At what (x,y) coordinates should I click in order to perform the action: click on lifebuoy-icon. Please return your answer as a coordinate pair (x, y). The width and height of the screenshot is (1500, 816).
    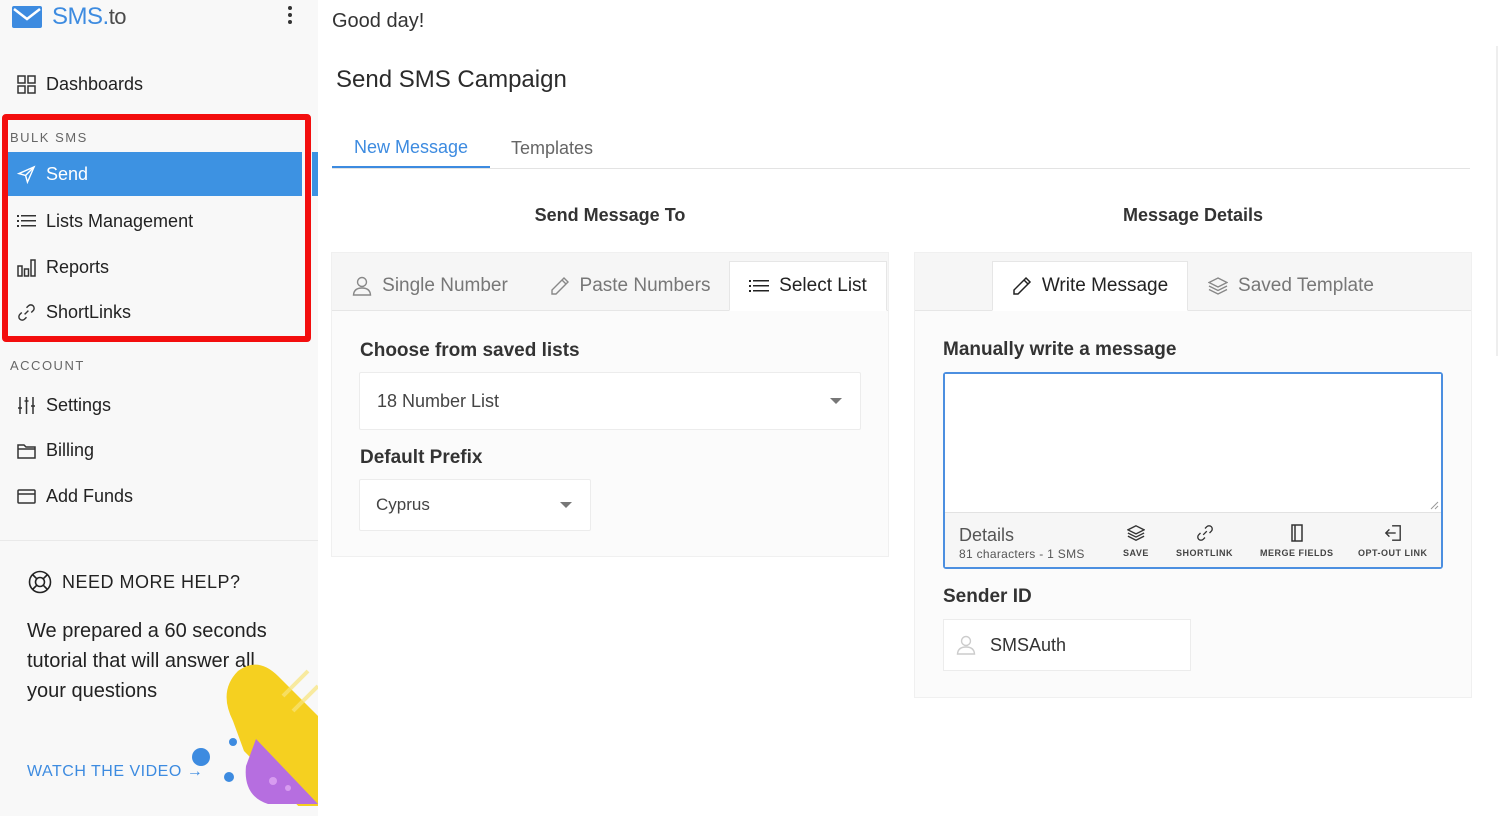
    Looking at the image, I should click on (40, 582).